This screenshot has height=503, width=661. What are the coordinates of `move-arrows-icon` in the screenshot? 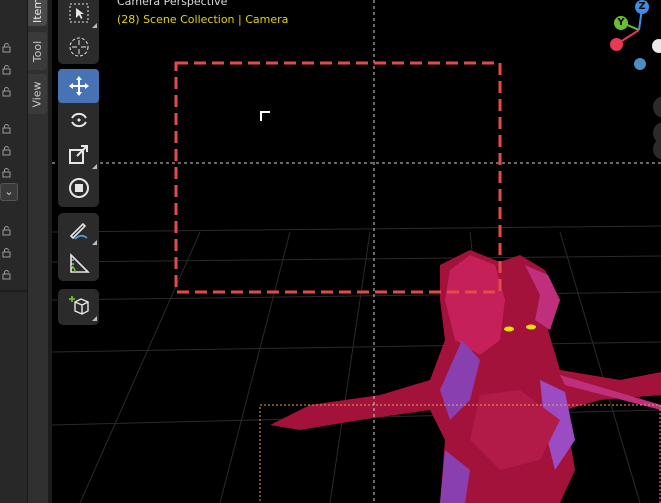 It's located at (78, 86).